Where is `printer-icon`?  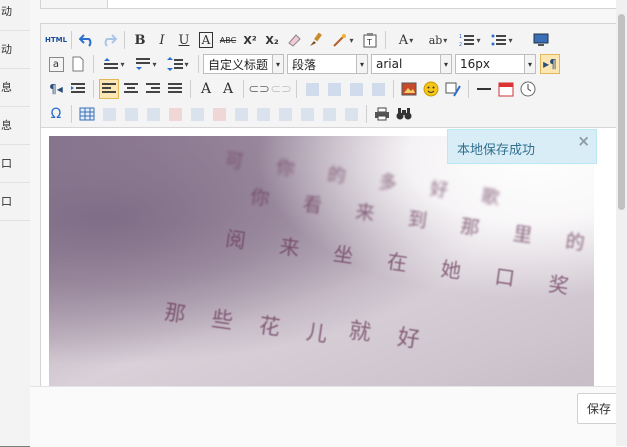
printer-icon is located at coordinates (382, 114).